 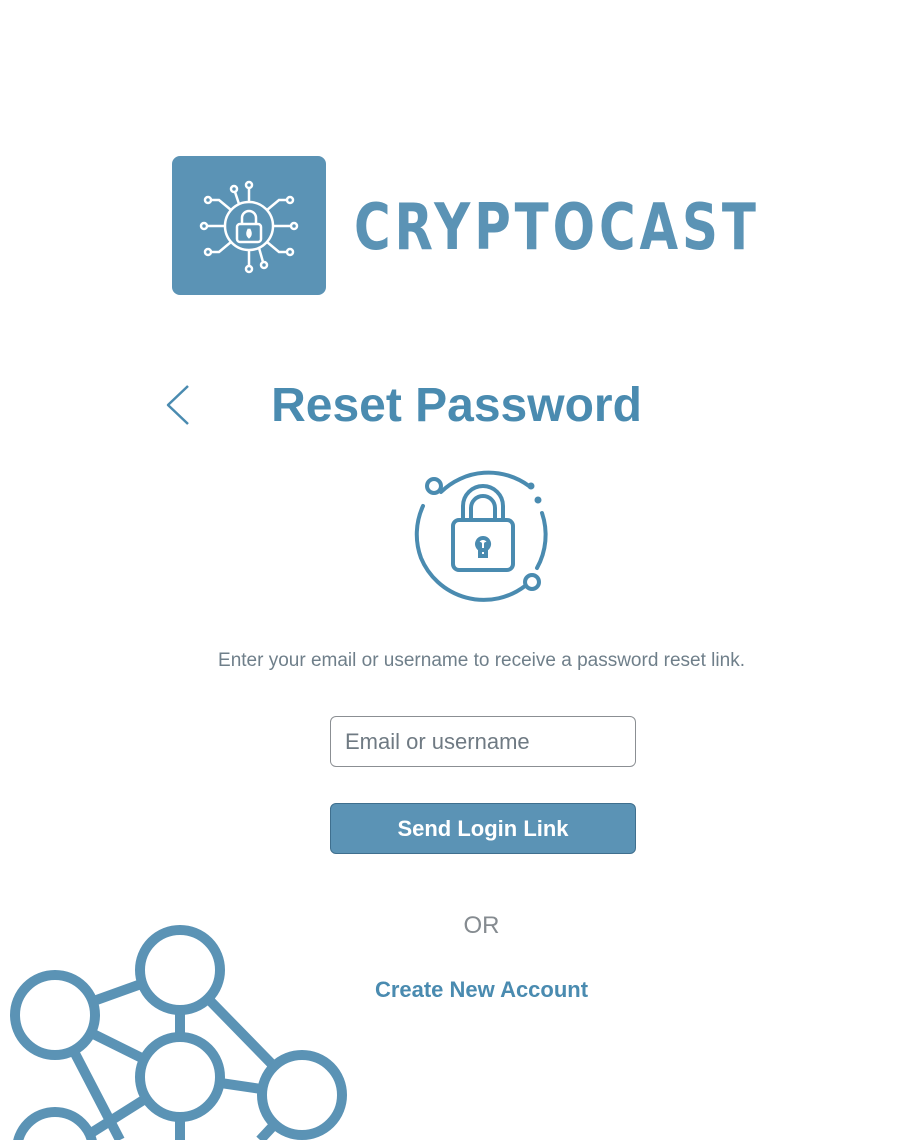 What do you see at coordinates (483, 828) in the screenshot?
I see `send-login-link-button: Send Login Link` at bounding box center [483, 828].